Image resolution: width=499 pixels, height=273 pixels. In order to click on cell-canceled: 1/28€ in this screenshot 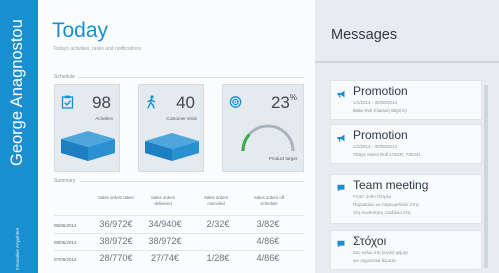, I will do `click(218, 258)`.